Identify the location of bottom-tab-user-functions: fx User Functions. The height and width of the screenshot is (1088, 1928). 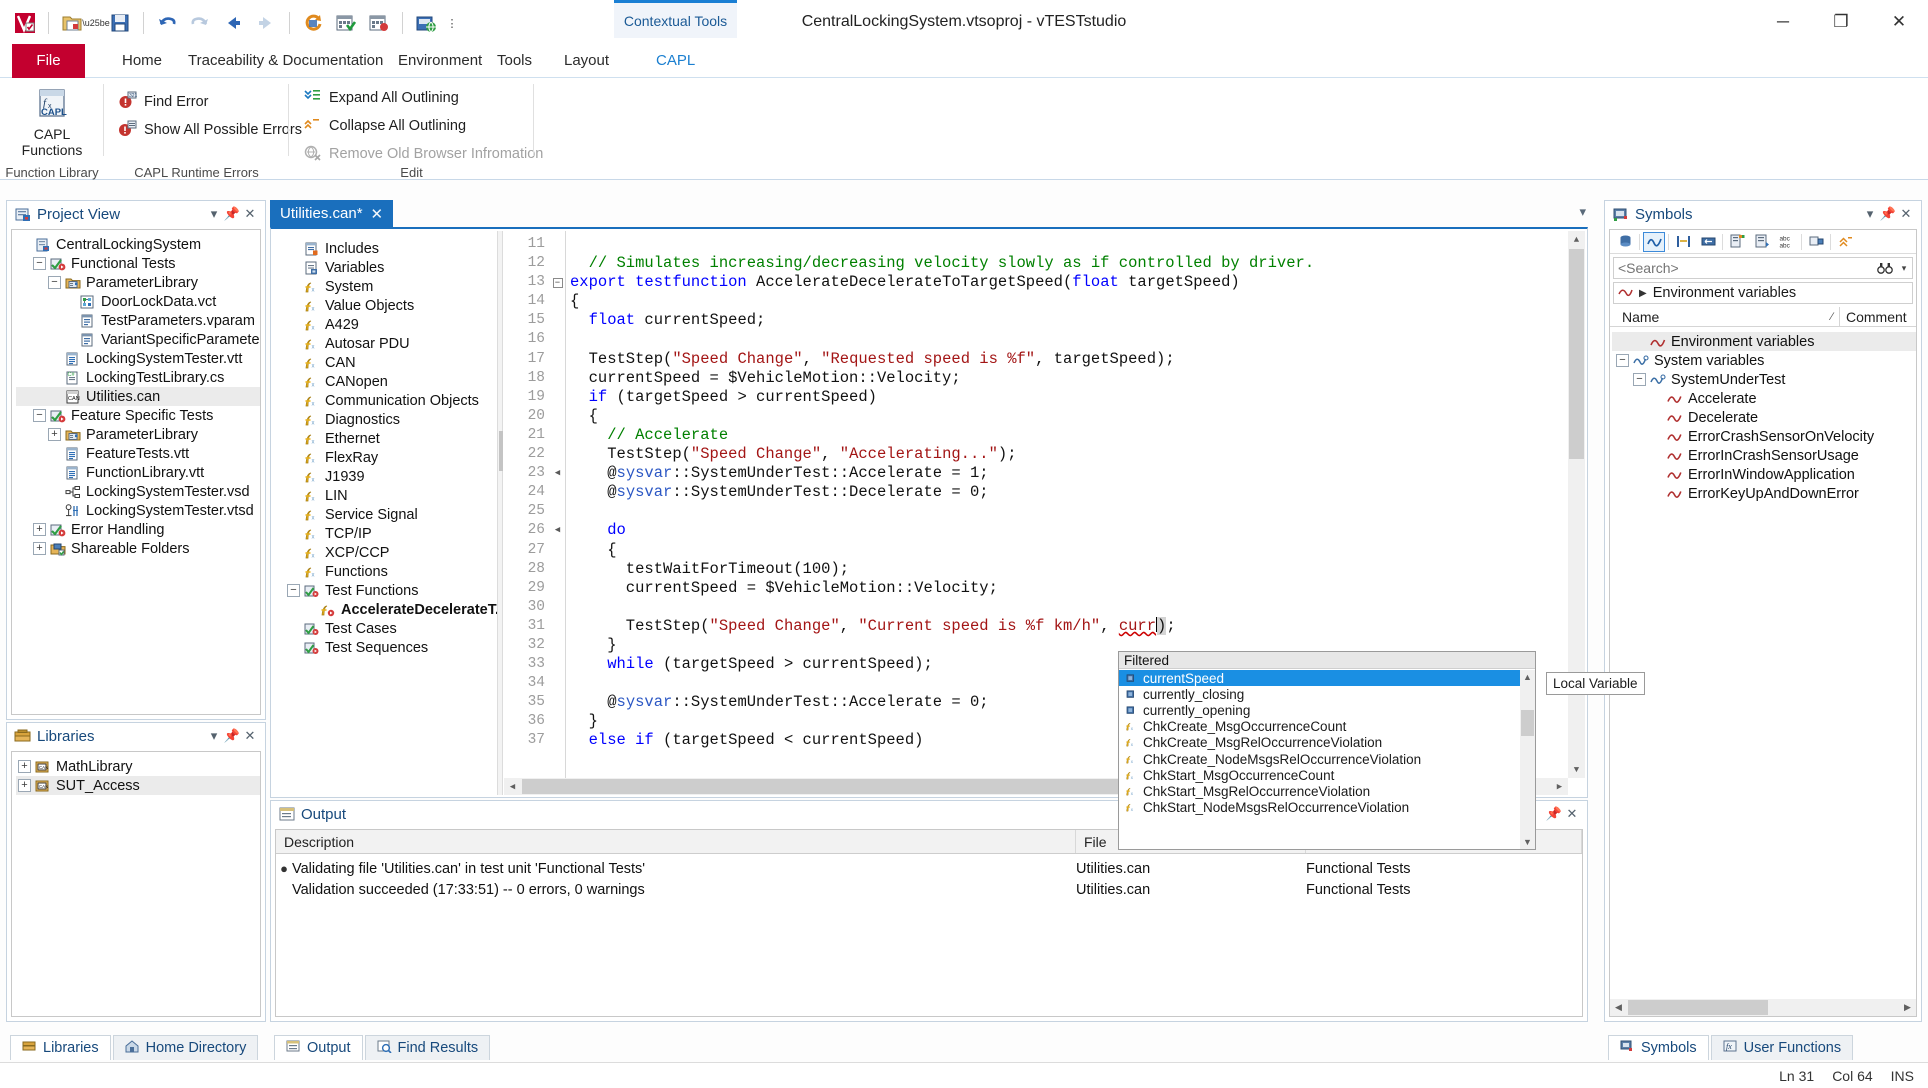
(1782, 1047).